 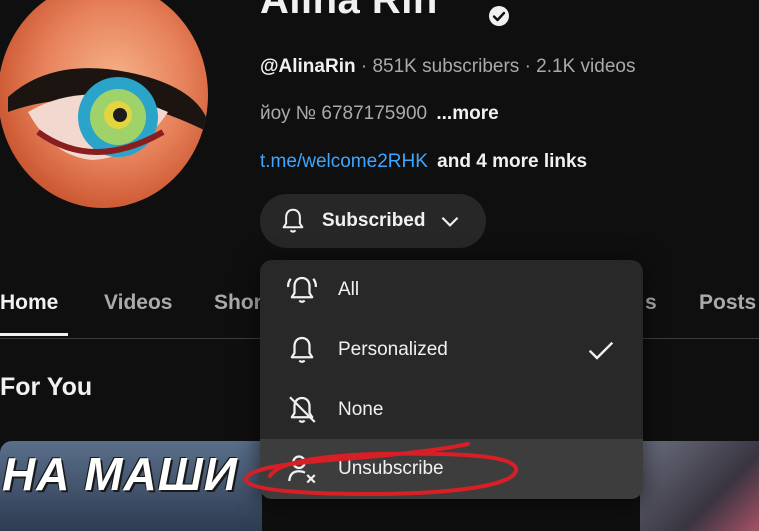 What do you see at coordinates (467, 113) in the screenshot?
I see `more-description-link: ...more` at bounding box center [467, 113].